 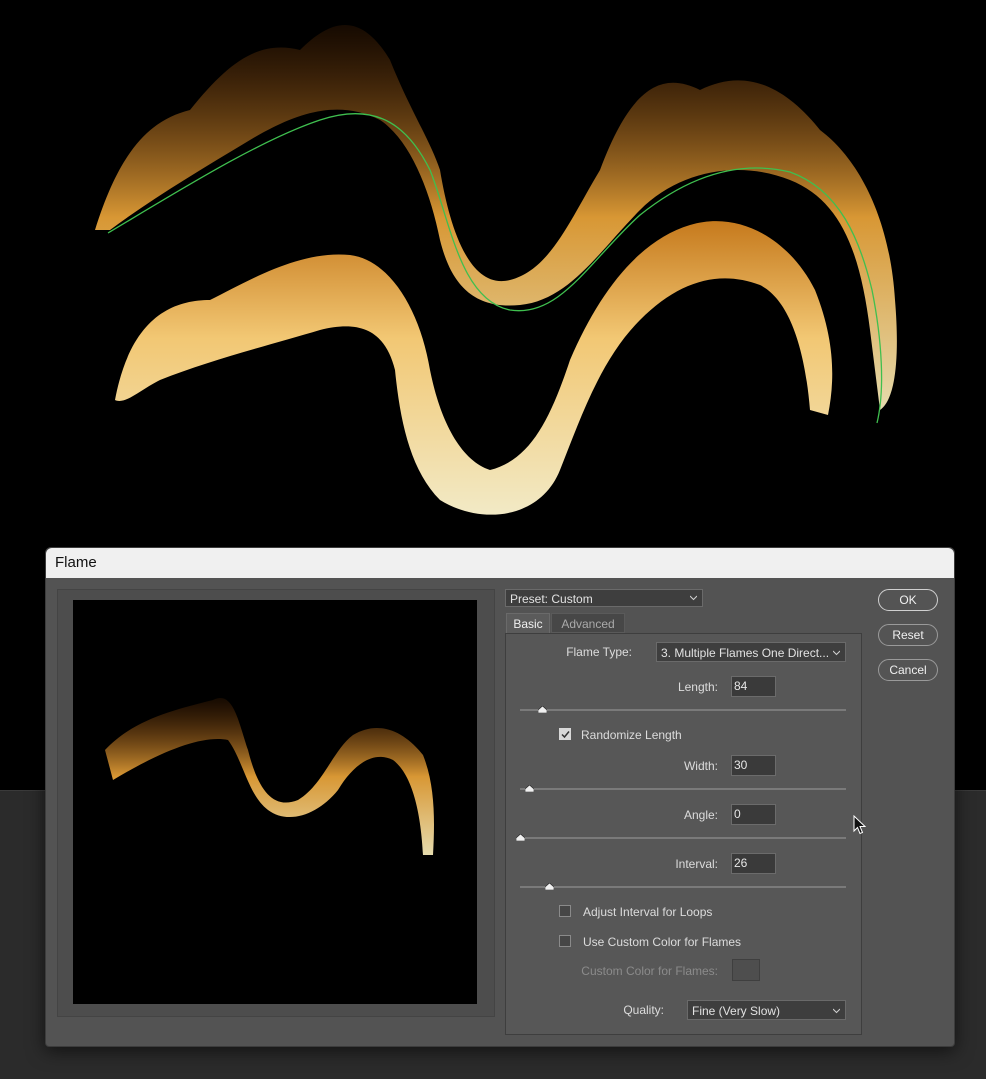 I want to click on angle-label: Angle:, so click(x=700, y=815).